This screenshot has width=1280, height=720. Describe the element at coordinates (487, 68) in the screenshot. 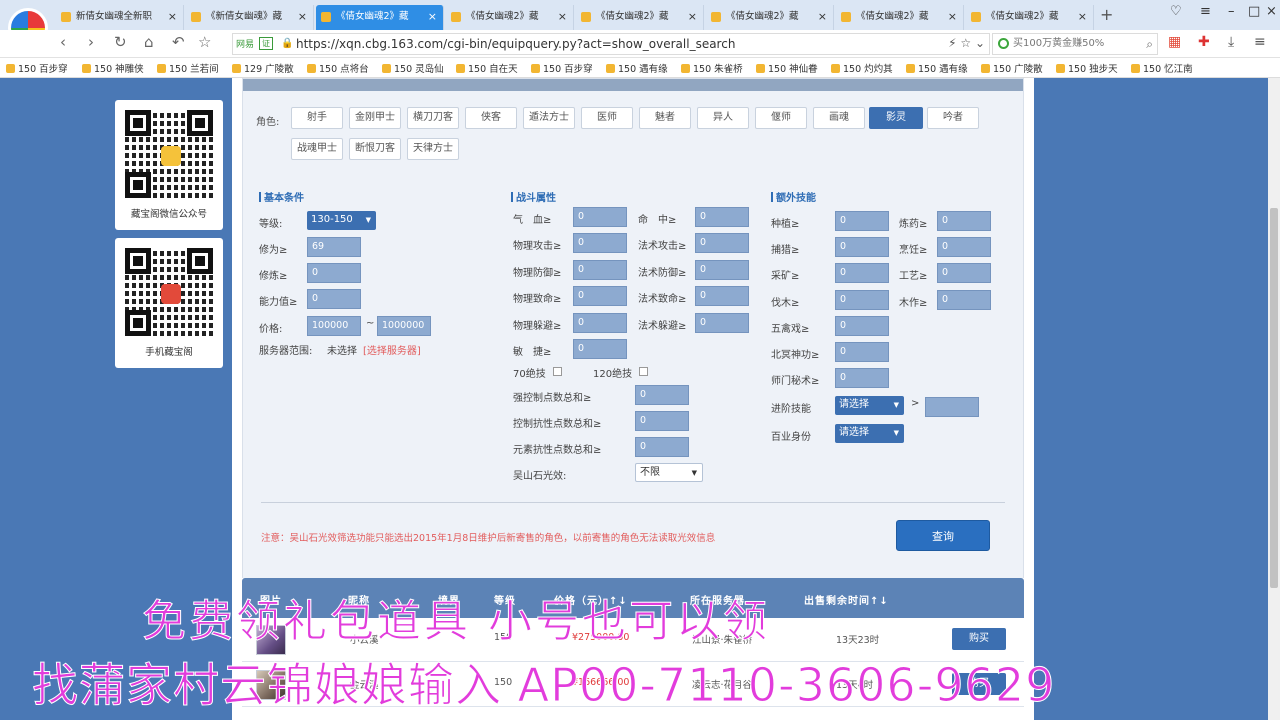

I see `bookmark-item: 150 自在天` at that location.